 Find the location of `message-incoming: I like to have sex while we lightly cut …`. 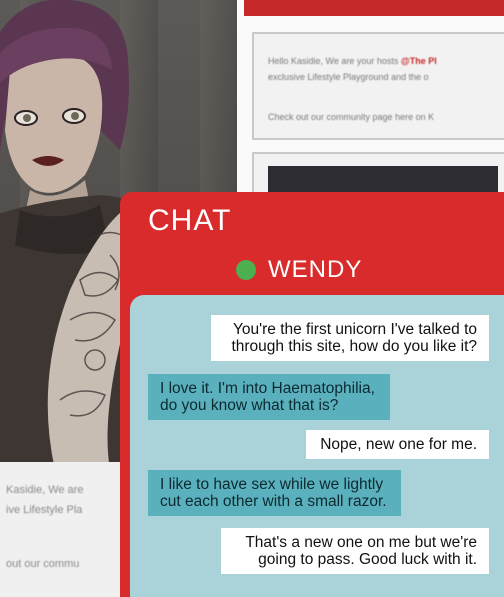

message-incoming: I like to have sex while we lightly cut … is located at coordinates (274, 493).